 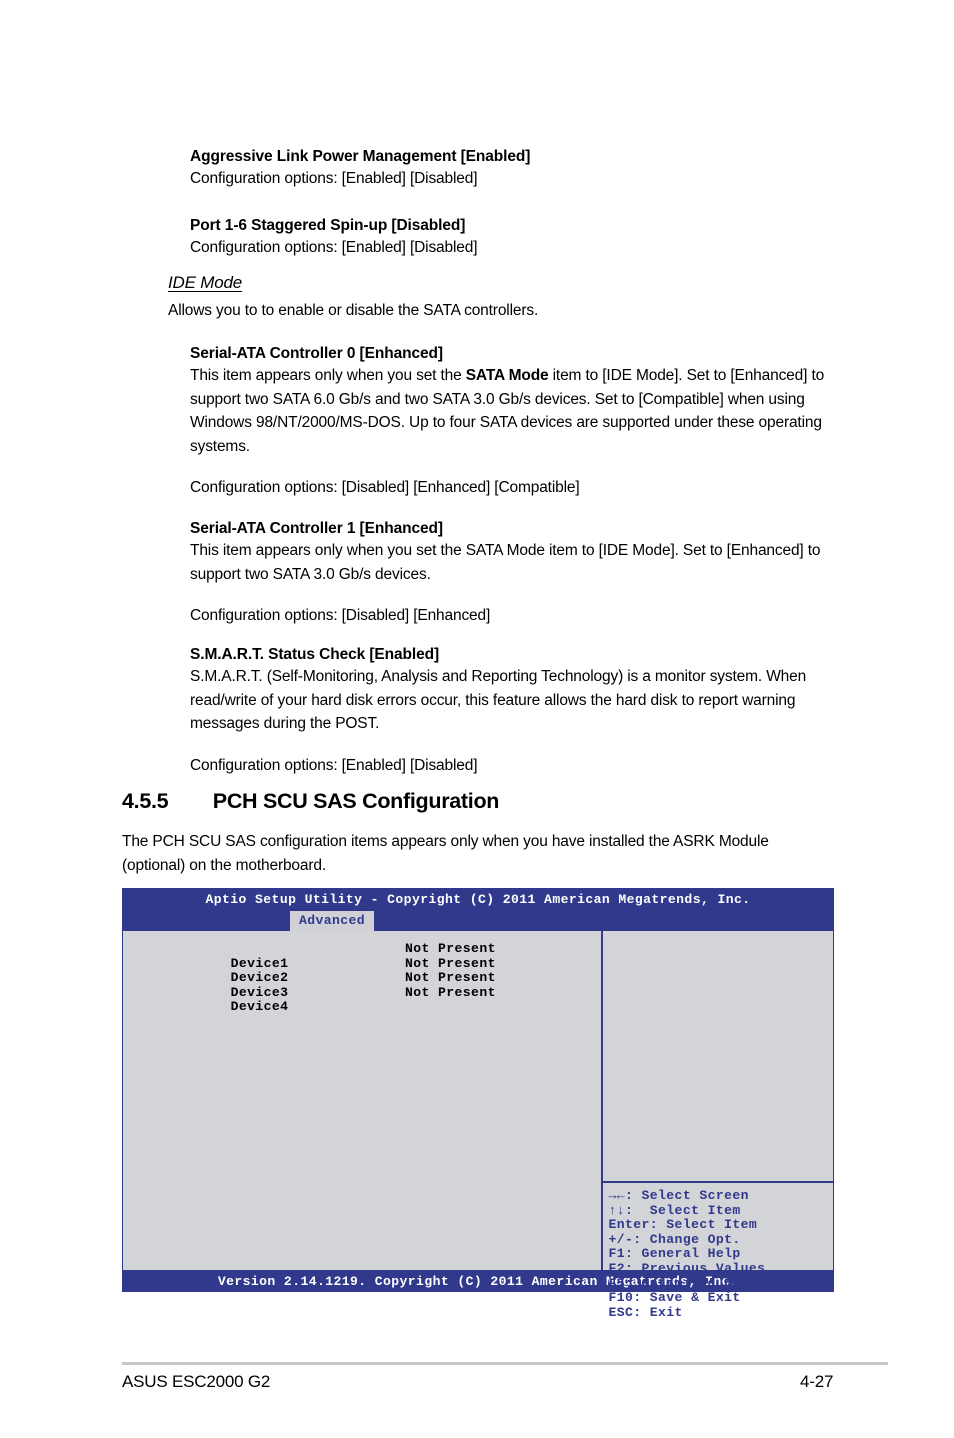 I want to click on item-title: Port 1-6 Staggered Spin-up [Disabled], so click(x=328, y=225).